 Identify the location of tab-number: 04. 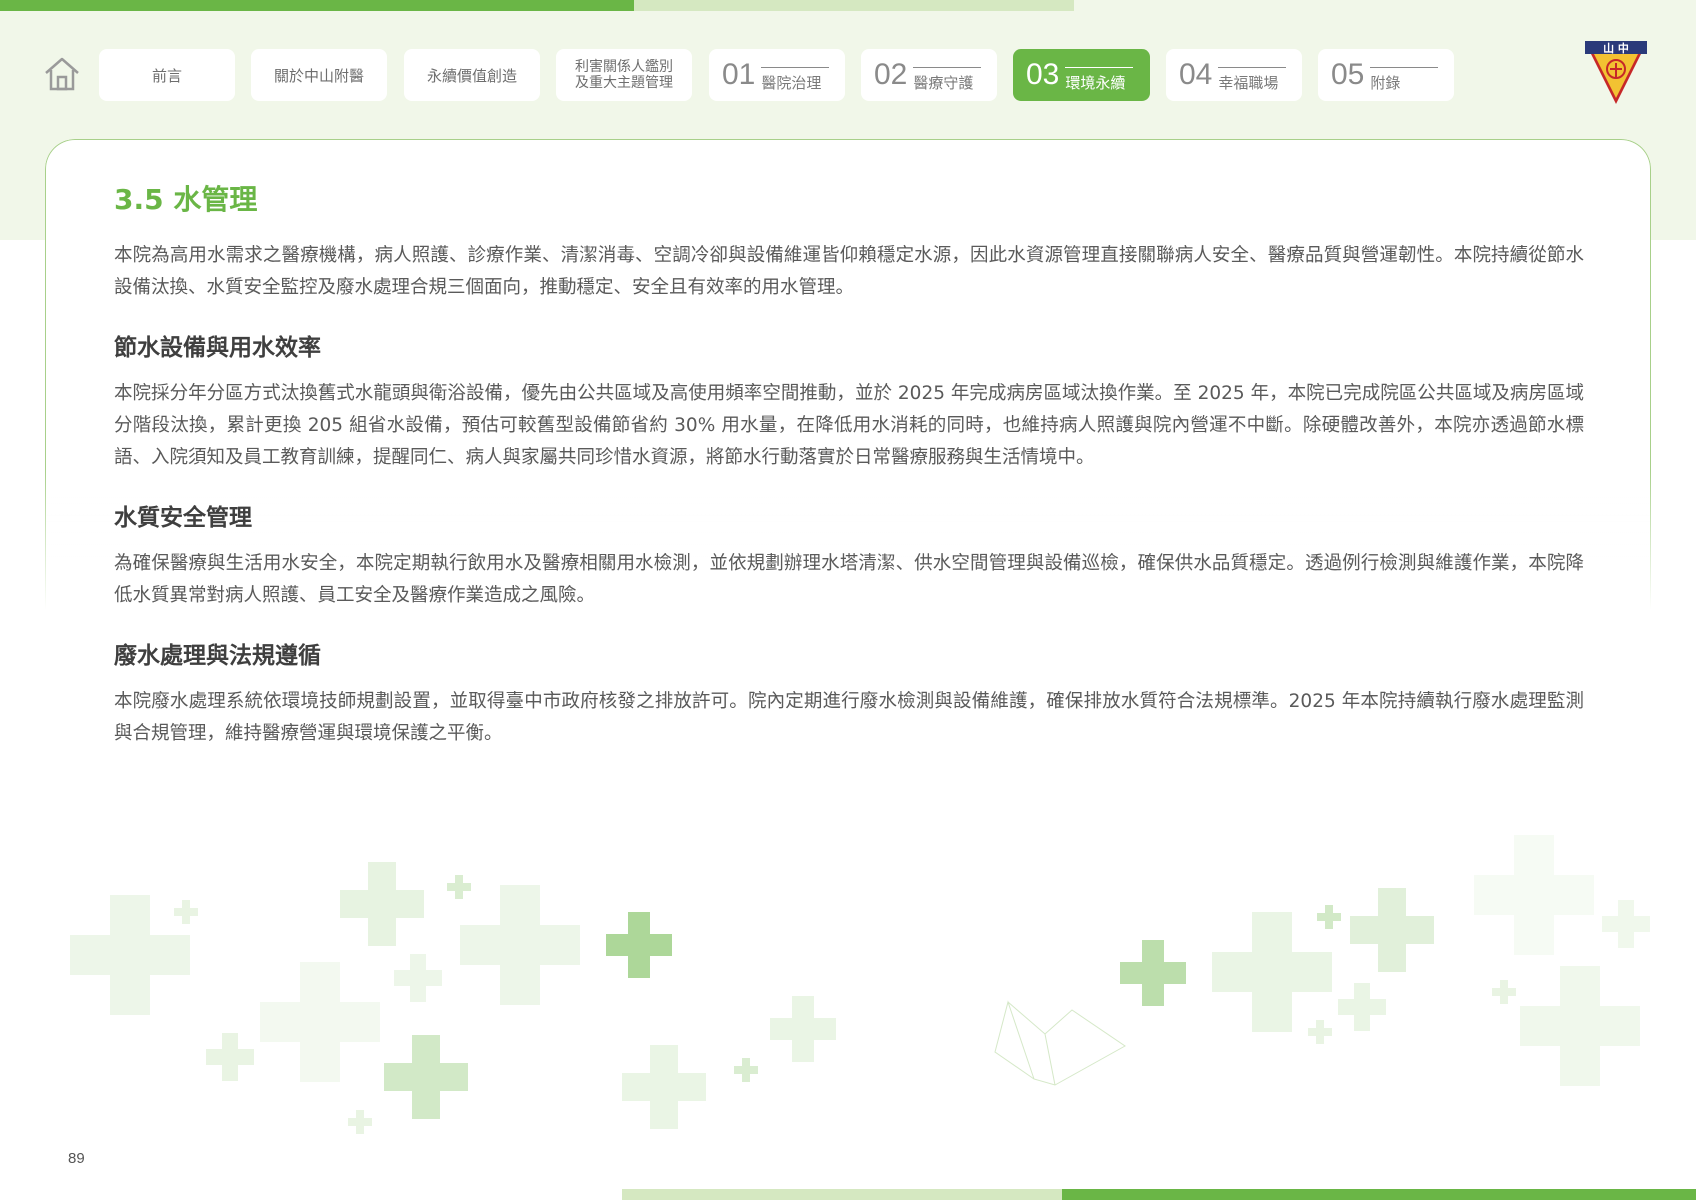
(1196, 74).